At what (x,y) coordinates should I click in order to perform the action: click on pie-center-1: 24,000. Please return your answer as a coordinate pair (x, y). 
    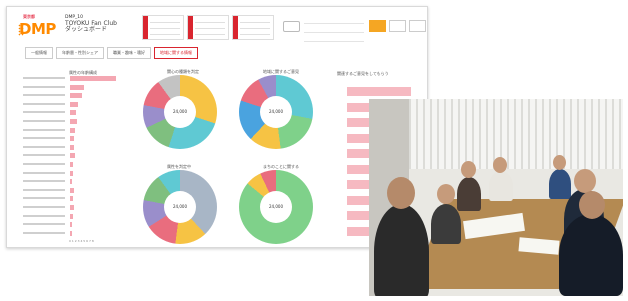
    Looking at the image, I should click on (180, 112).